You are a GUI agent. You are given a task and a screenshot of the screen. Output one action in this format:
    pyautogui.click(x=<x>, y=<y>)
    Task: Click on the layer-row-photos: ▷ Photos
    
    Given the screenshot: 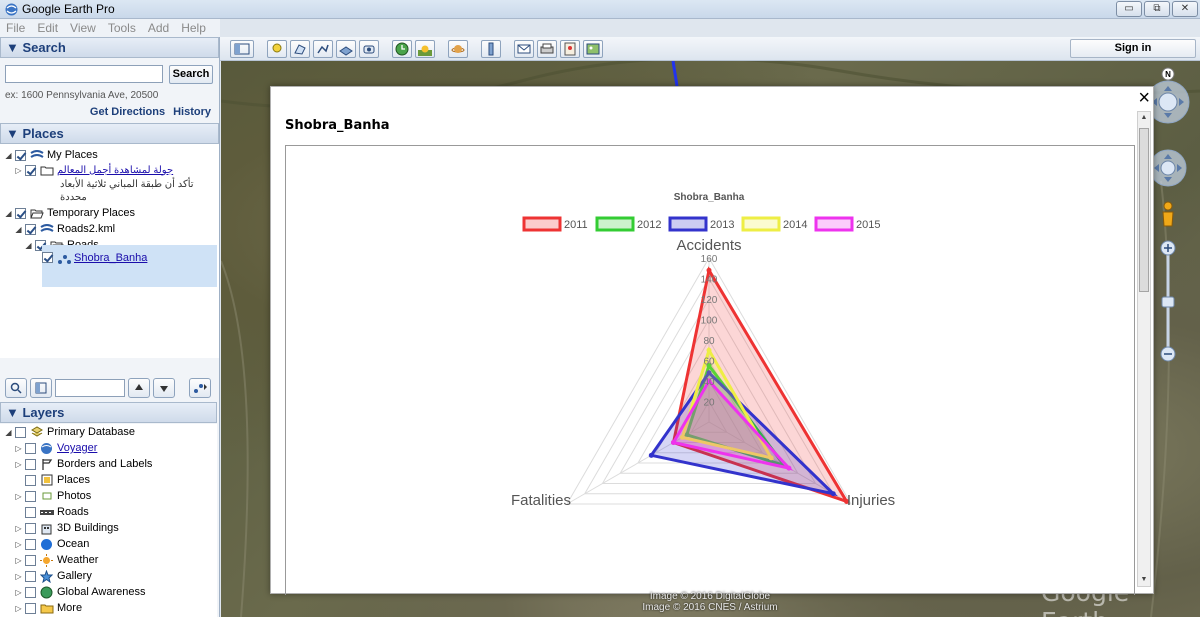 What is the action you would take?
    pyautogui.click(x=52, y=496)
    